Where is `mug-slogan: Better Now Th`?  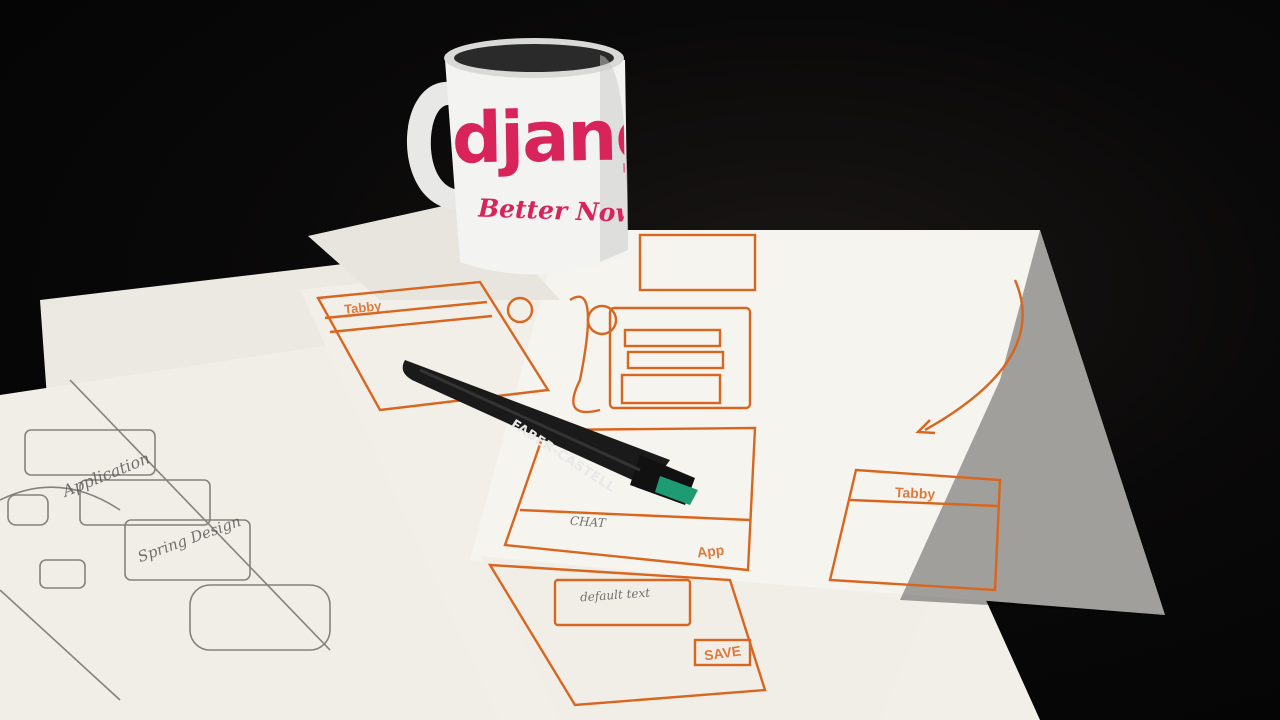
mug-slogan: Better Now Th is located at coordinates (551, 210).